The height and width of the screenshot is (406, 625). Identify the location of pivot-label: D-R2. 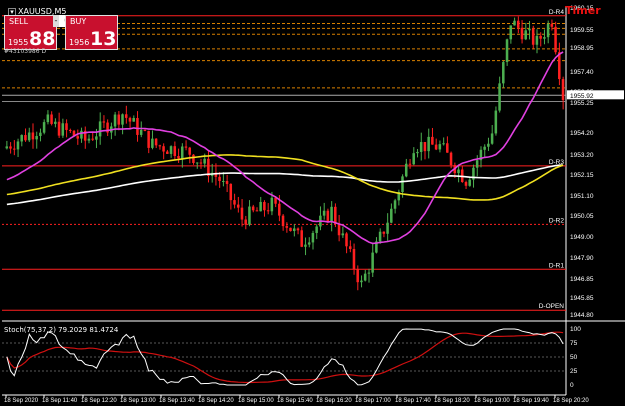
(557, 220).